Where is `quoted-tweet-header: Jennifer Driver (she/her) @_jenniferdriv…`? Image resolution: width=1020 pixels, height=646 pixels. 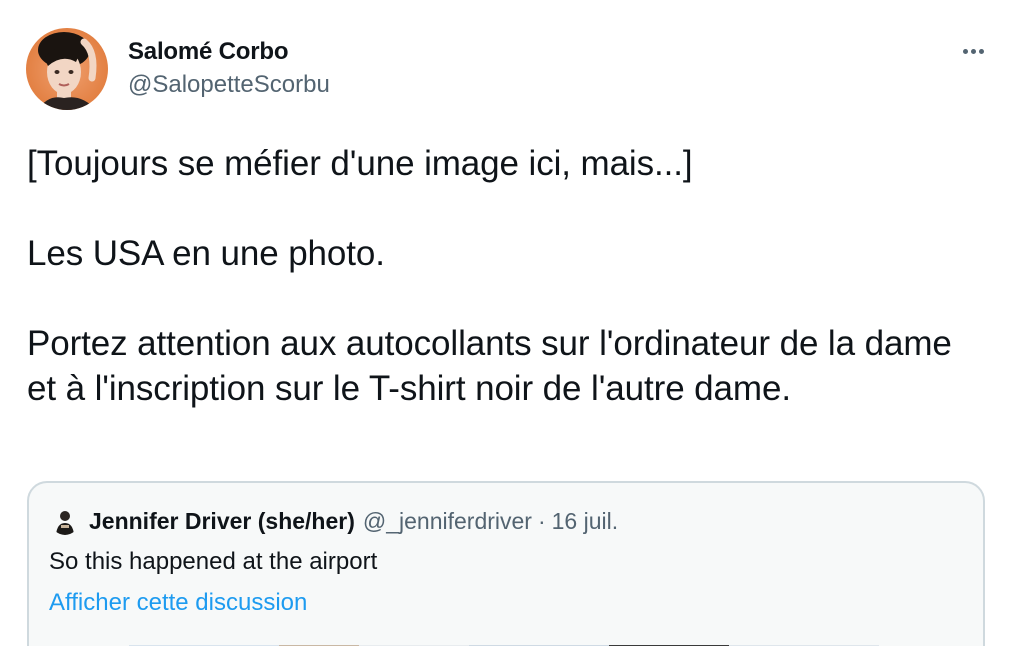
quoted-tweet-header: Jennifer Driver (she/her) @_jenniferdriv… is located at coordinates (334, 521).